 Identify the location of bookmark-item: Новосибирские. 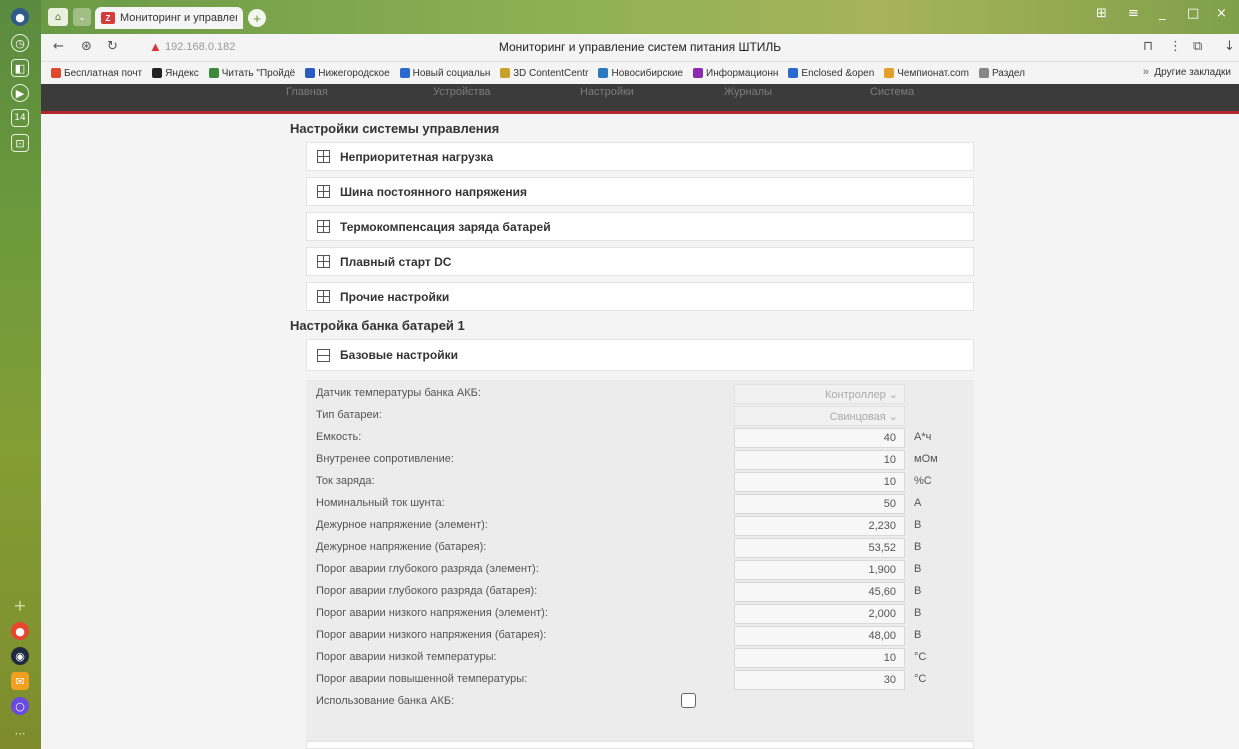
(640, 73).